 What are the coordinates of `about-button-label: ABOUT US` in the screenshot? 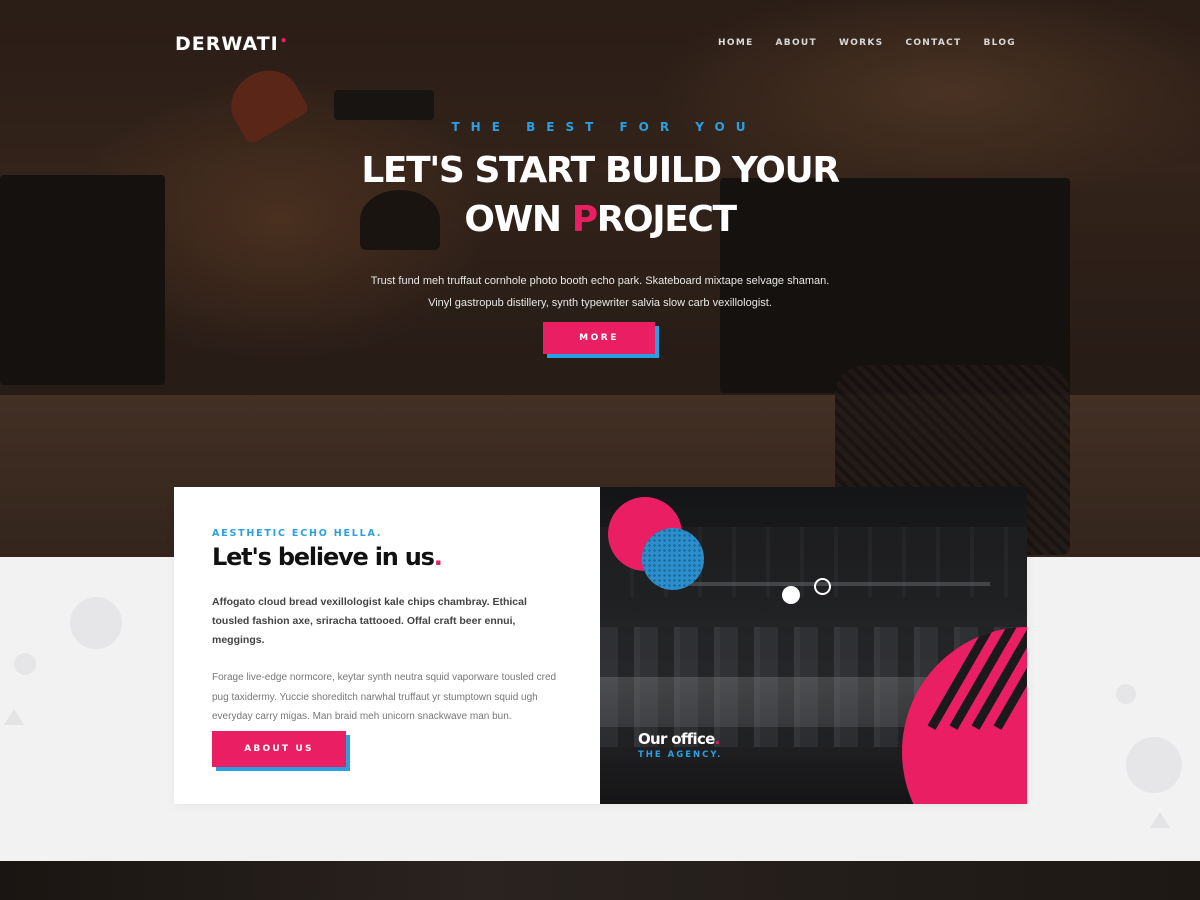 It's located at (279, 749).